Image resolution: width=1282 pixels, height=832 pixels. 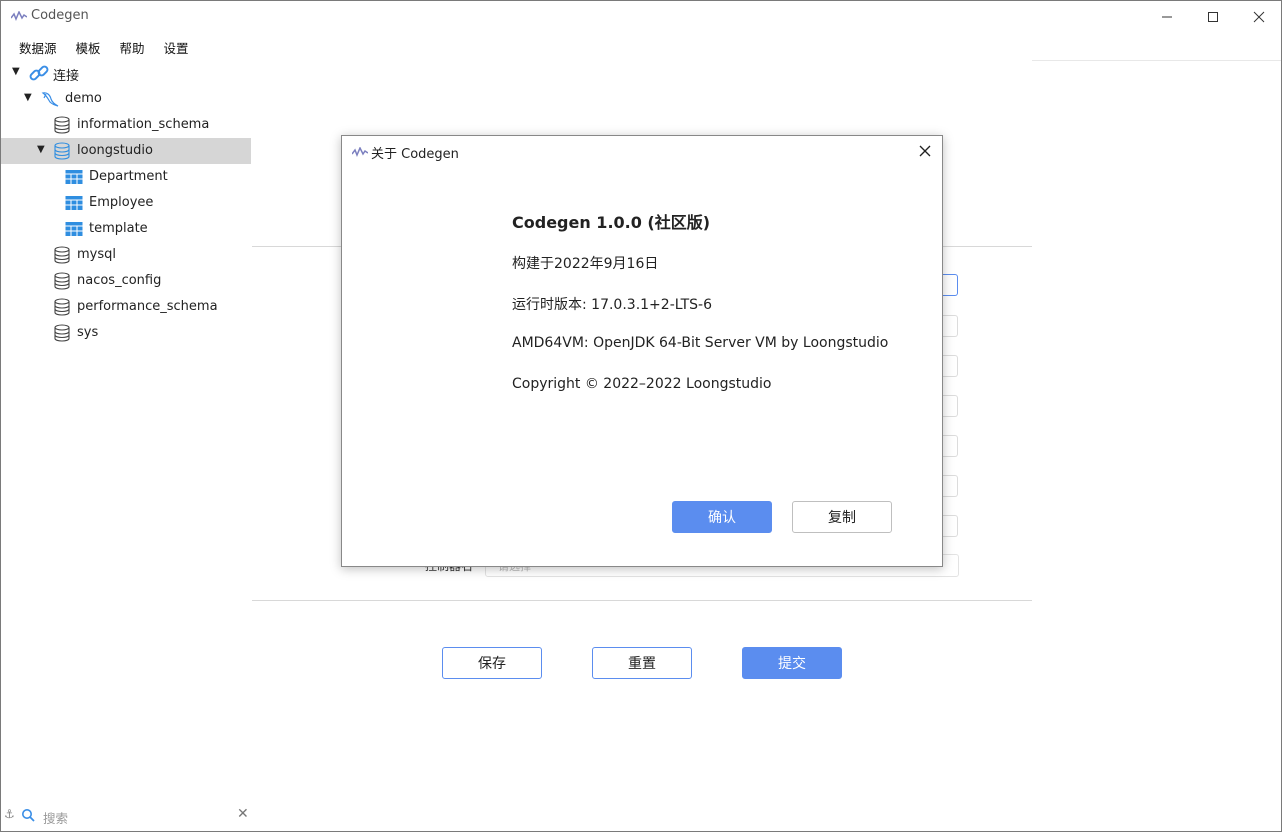 I want to click on maximize-icon, so click(x=1213, y=16).